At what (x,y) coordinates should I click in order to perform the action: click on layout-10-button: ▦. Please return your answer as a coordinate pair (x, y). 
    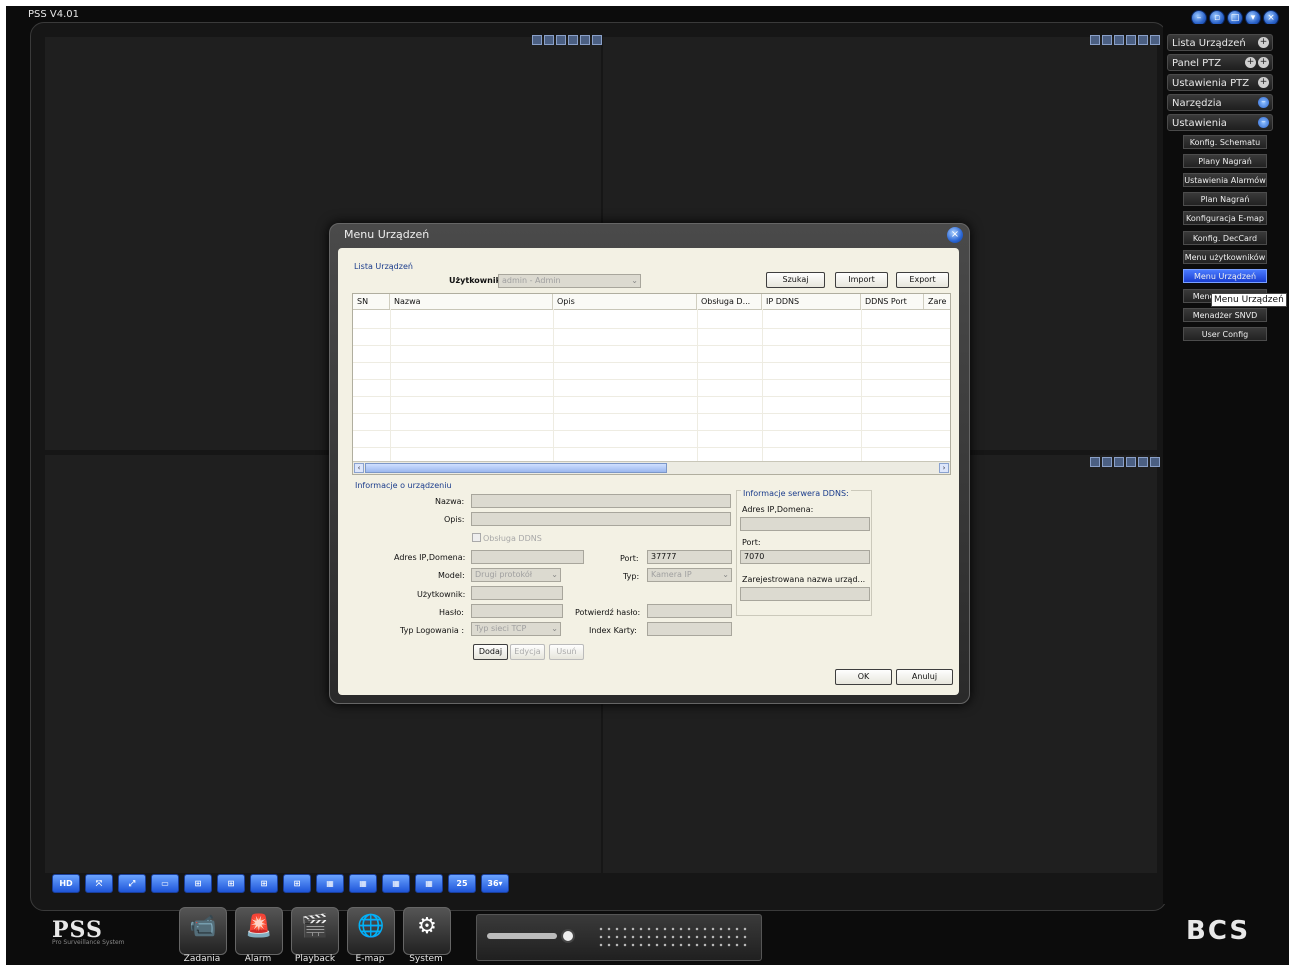
    Looking at the image, I should click on (330, 883).